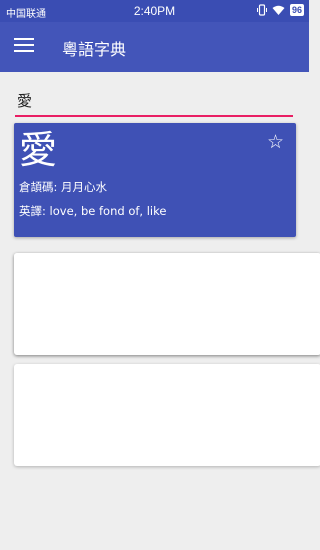 This screenshot has height=550, width=320. Describe the element at coordinates (261, 10) in the screenshot. I see `vibrate-icon` at that location.